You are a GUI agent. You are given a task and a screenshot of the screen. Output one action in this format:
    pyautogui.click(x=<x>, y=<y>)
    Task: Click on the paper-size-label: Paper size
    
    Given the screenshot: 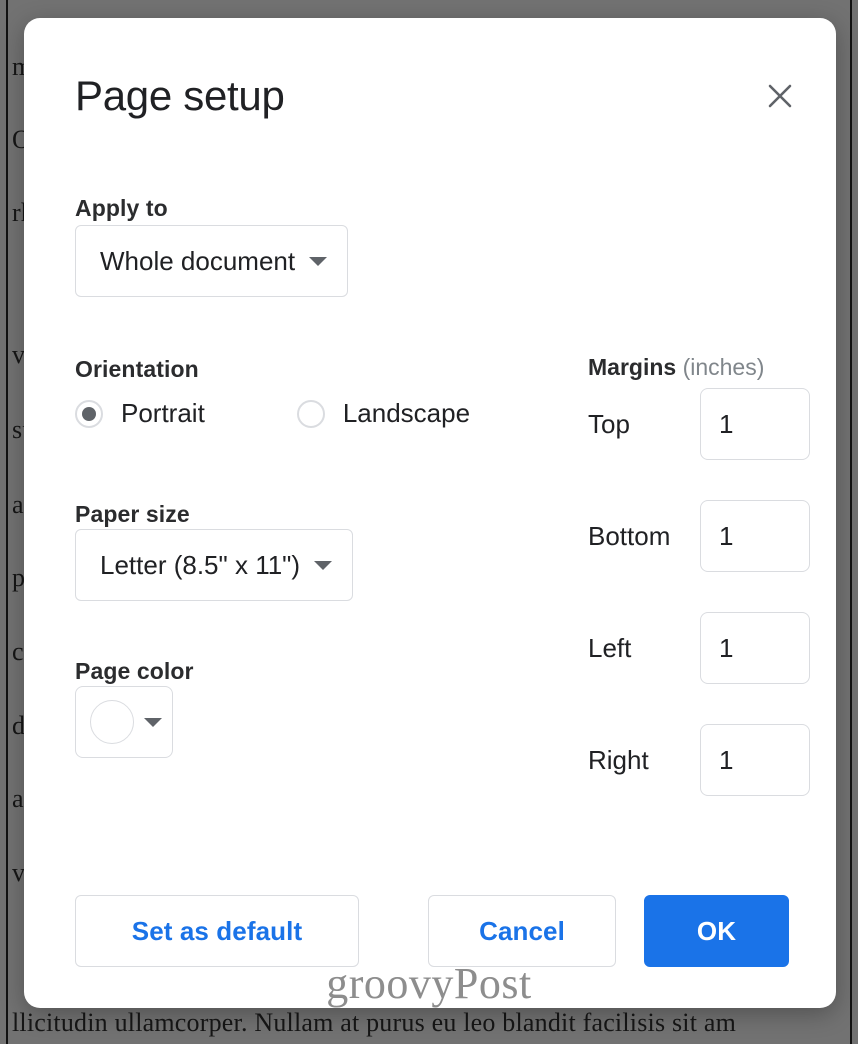 What is the action you would take?
    pyautogui.click(x=132, y=514)
    